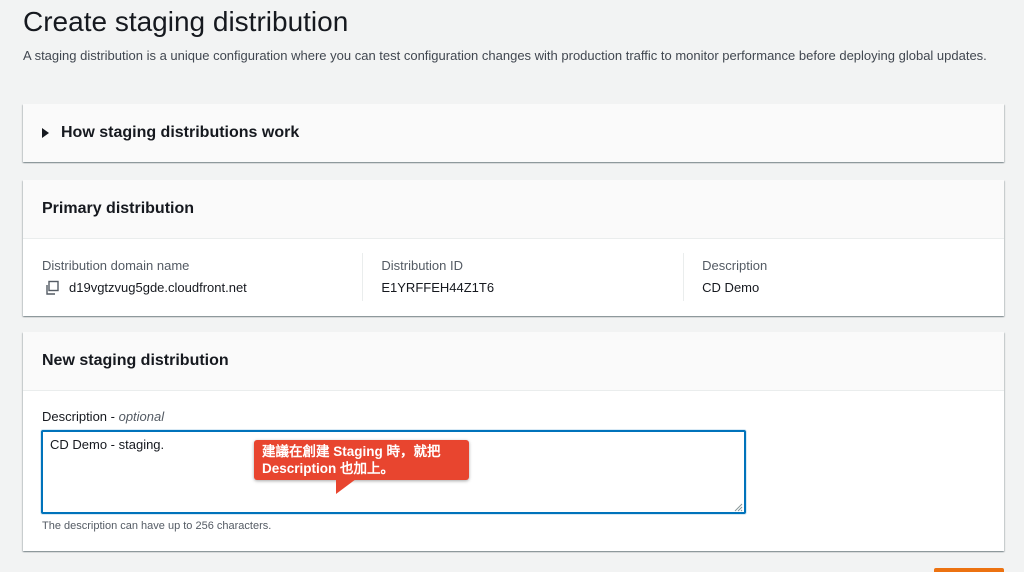 The width and height of the screenshot is (1024, 572). What do you see at coordinates (513, 209) in the screenshot?
I see `primary-distribution-header: Primary distribution` at bounding box center [513, 209].